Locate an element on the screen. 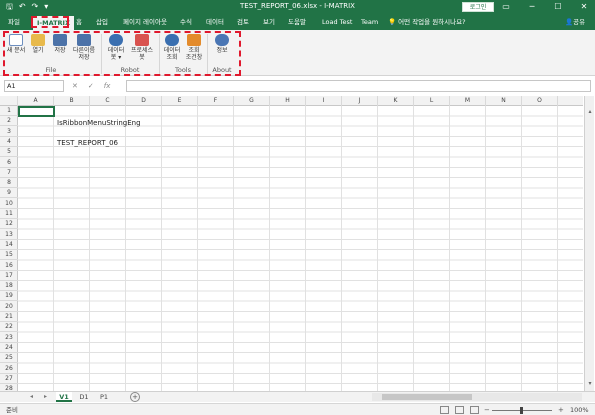 The width and height of the screenshot is (595, 415). row-header-28: 28 is located at coordinates (9, 387).